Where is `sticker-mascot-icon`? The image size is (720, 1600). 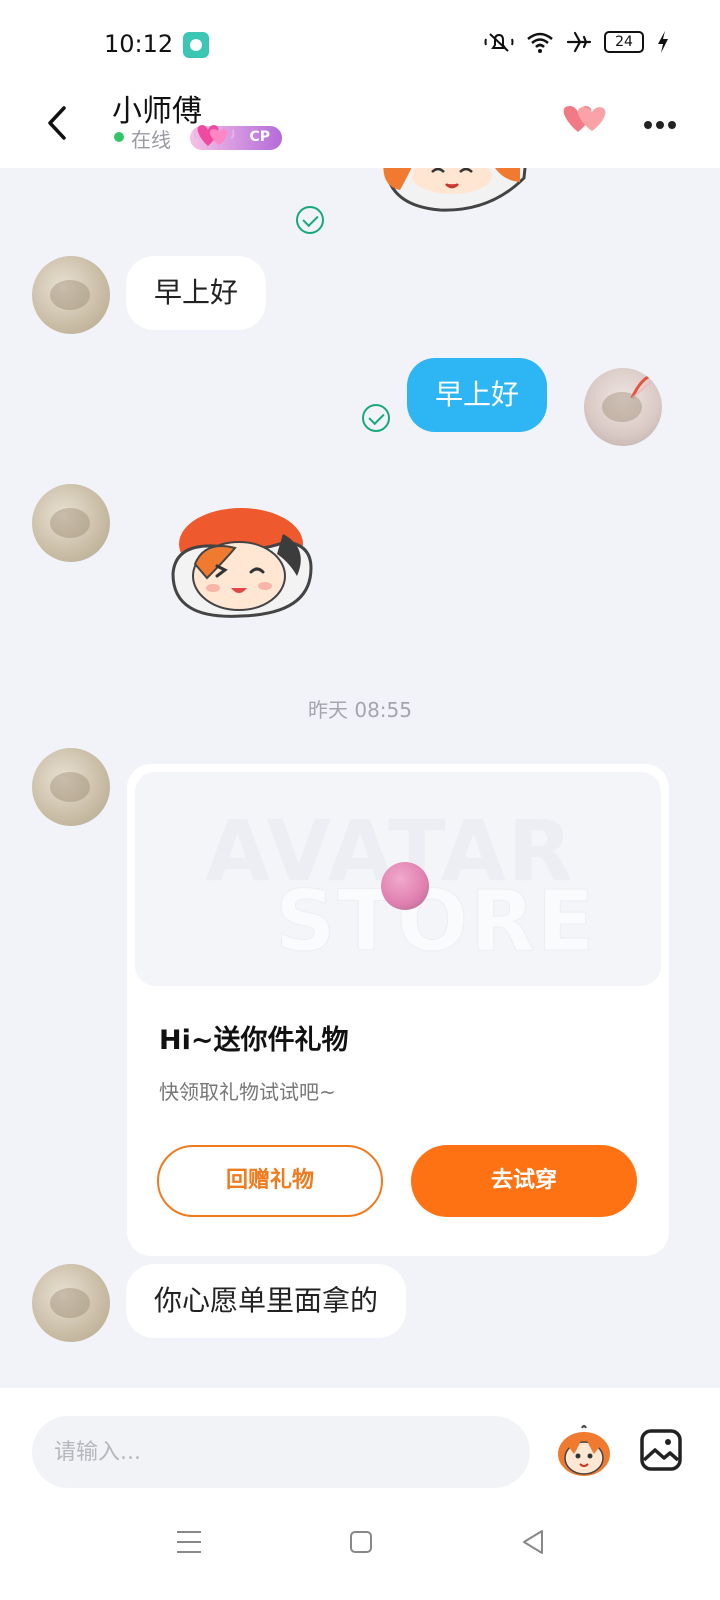 sticker-mascot-icon is located at coordinates (584, 1452).